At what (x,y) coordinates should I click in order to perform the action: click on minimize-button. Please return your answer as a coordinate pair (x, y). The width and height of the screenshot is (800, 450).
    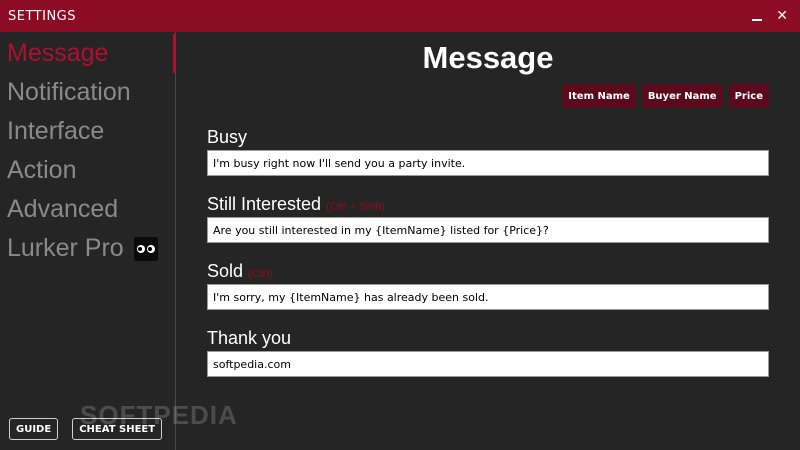
    Looking at the image, I should click on (757, 16).